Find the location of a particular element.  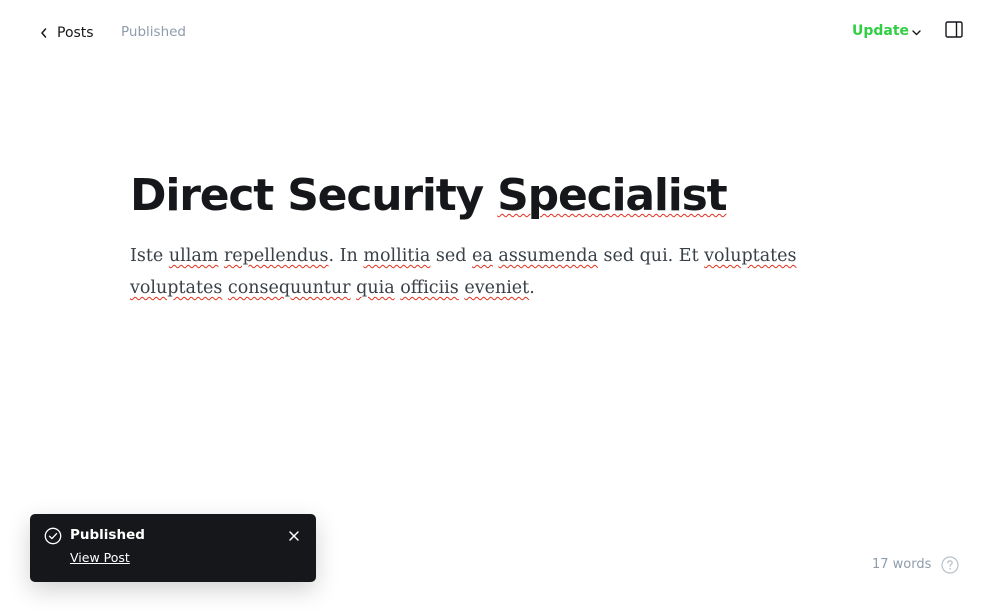

close-icon is located at coordinates (294, 536).